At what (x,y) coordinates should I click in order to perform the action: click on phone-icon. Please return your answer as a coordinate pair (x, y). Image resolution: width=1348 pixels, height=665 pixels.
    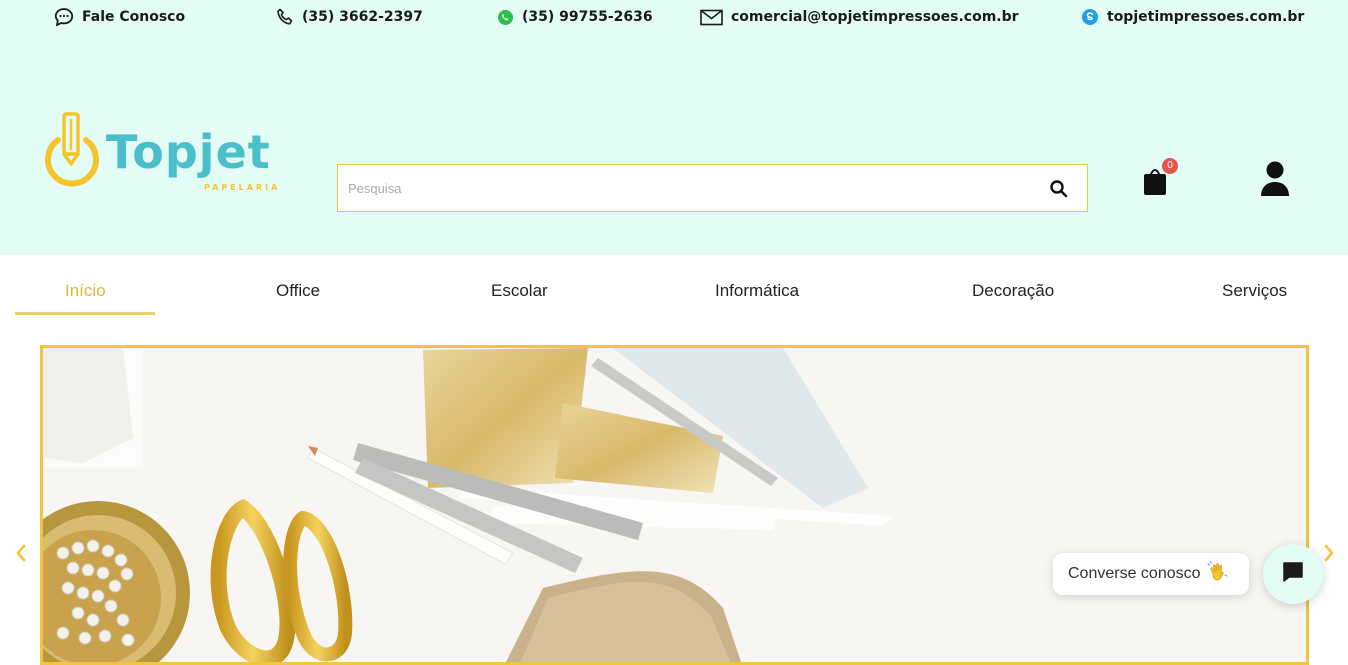
    Looking at the image, I should click on (285, 17).